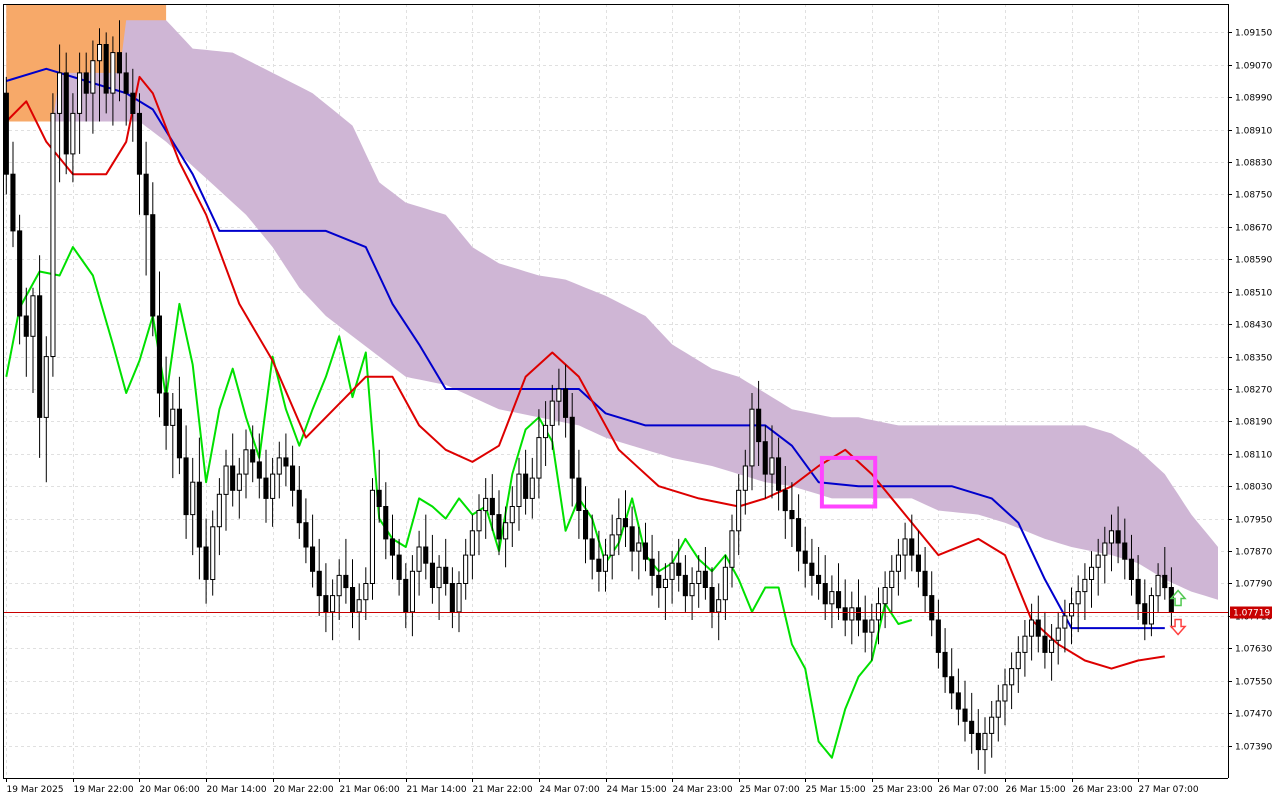 This screenshot has width=1280, height=804. What do you see at coordinates (1253, 391) in the screenshot?
I see `y-tick-label: 1.08270` at bounding box center [1253, 391].